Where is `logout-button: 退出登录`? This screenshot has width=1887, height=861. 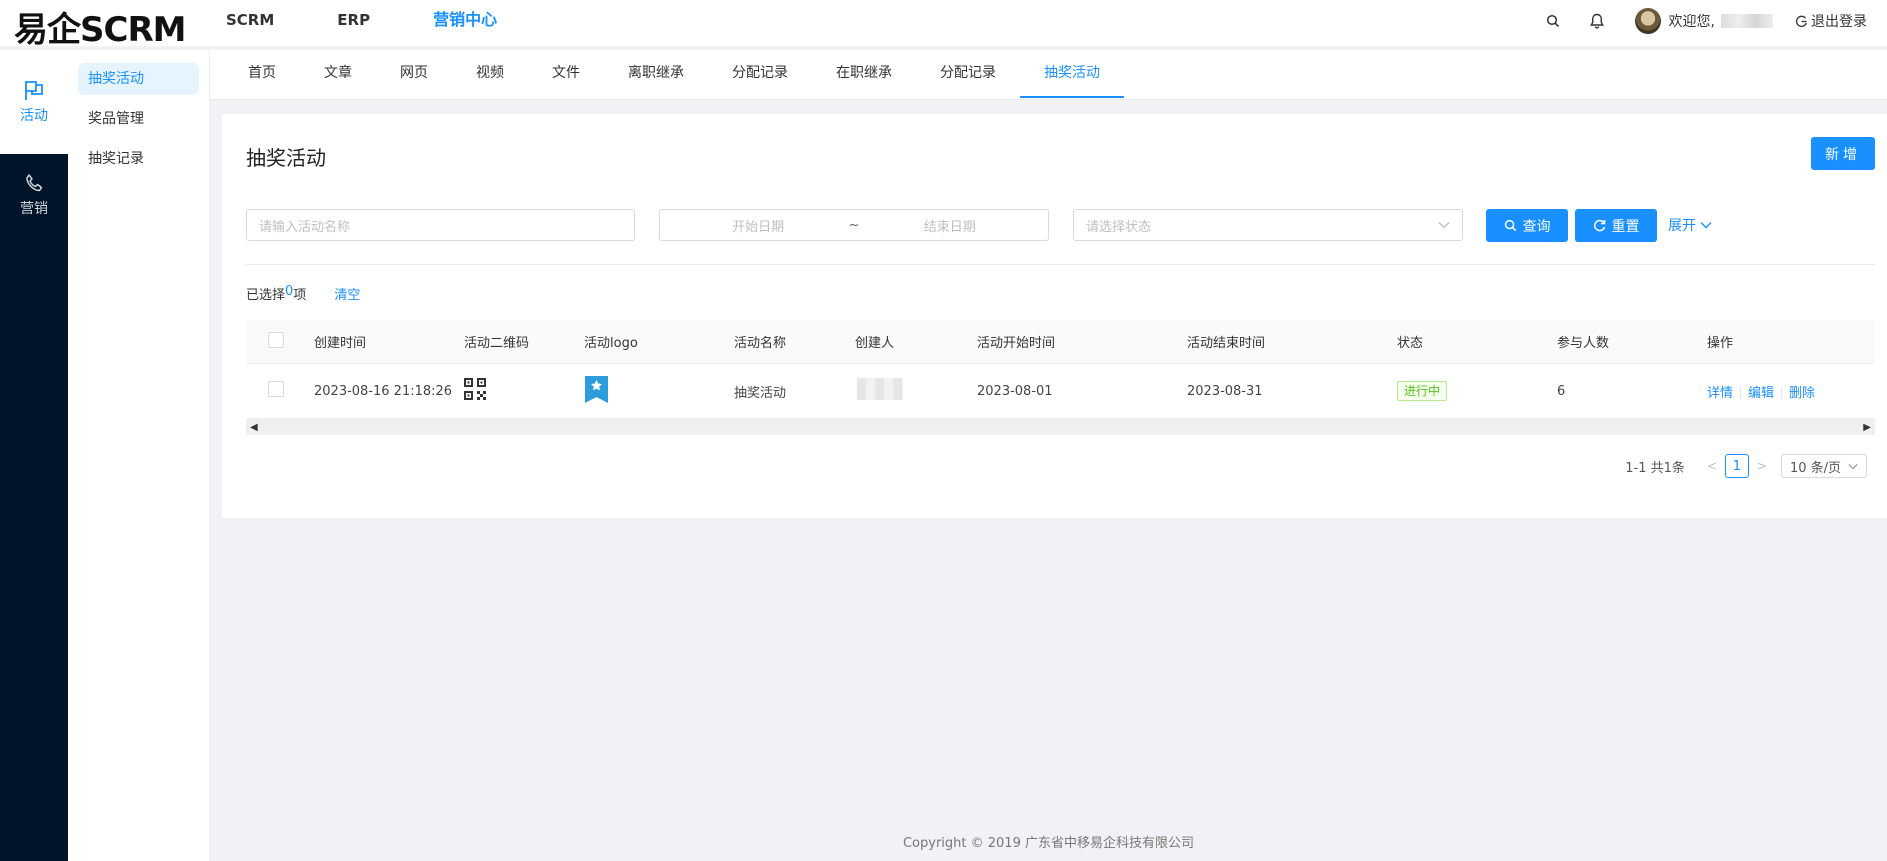 logout-button: 退出登录 is located at coordinates (1831, 21).